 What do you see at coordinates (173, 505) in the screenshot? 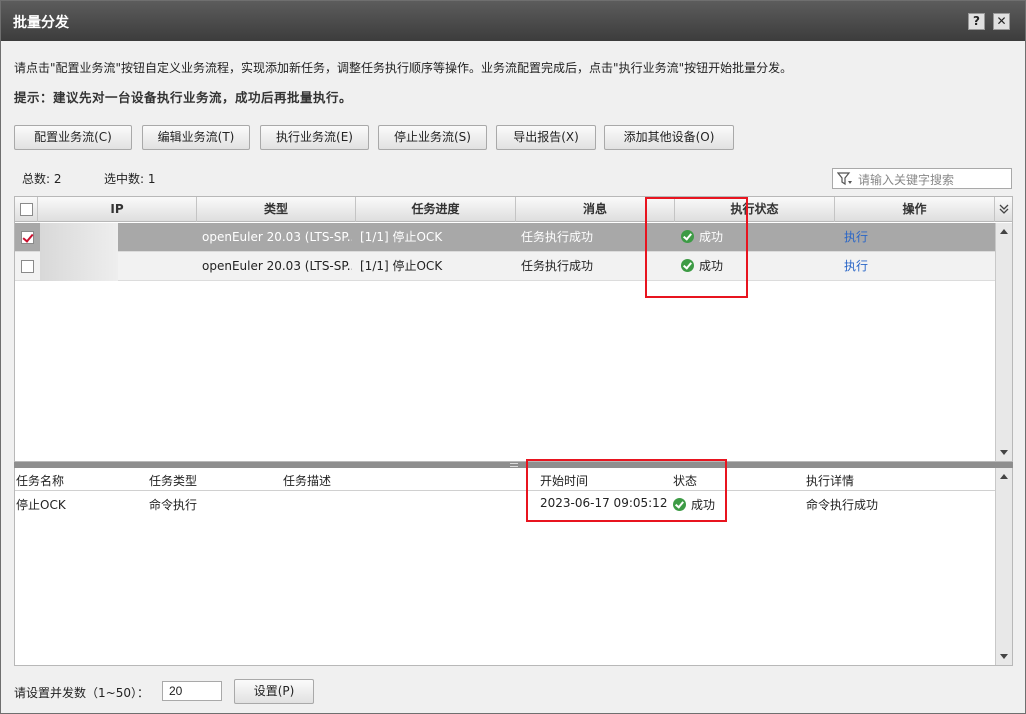
I see `task-type-cell: 命令执行` at bounding box center [173, 505].